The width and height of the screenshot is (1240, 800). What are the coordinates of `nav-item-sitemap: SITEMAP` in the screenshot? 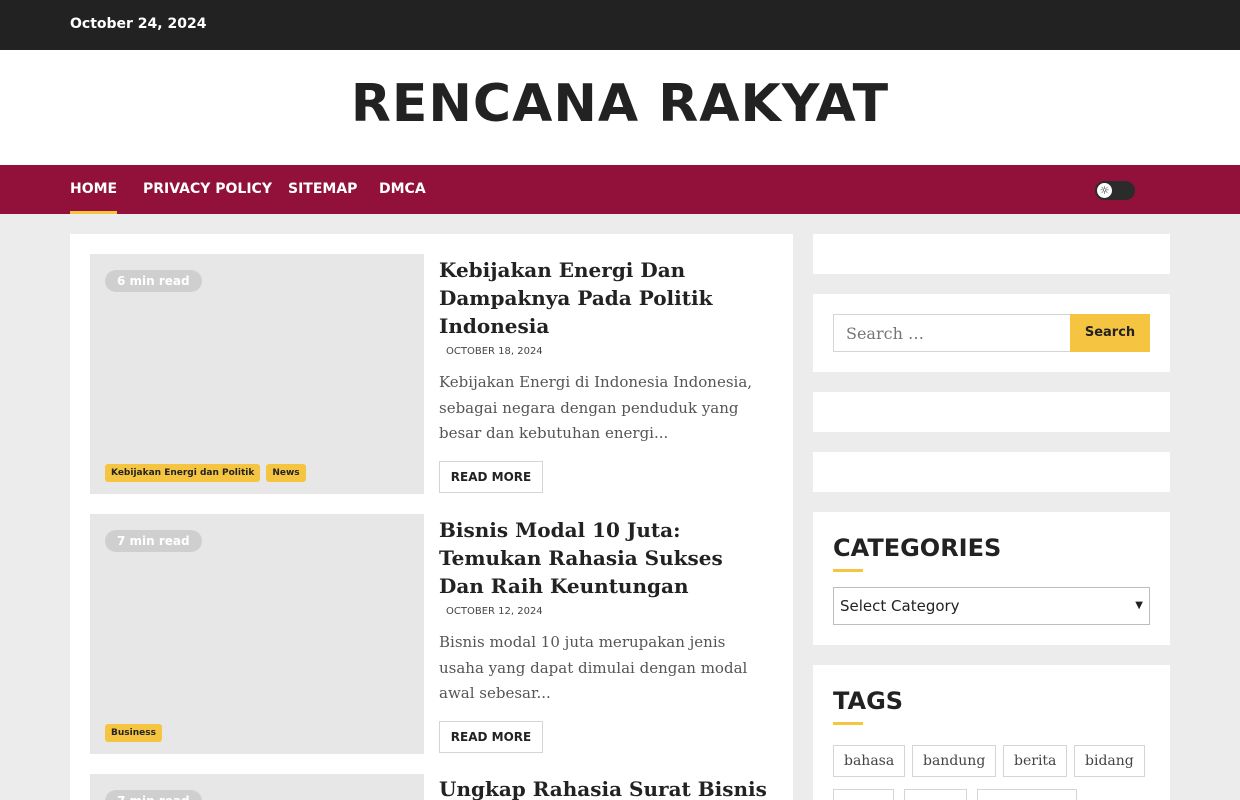 It's located at (322, 197).